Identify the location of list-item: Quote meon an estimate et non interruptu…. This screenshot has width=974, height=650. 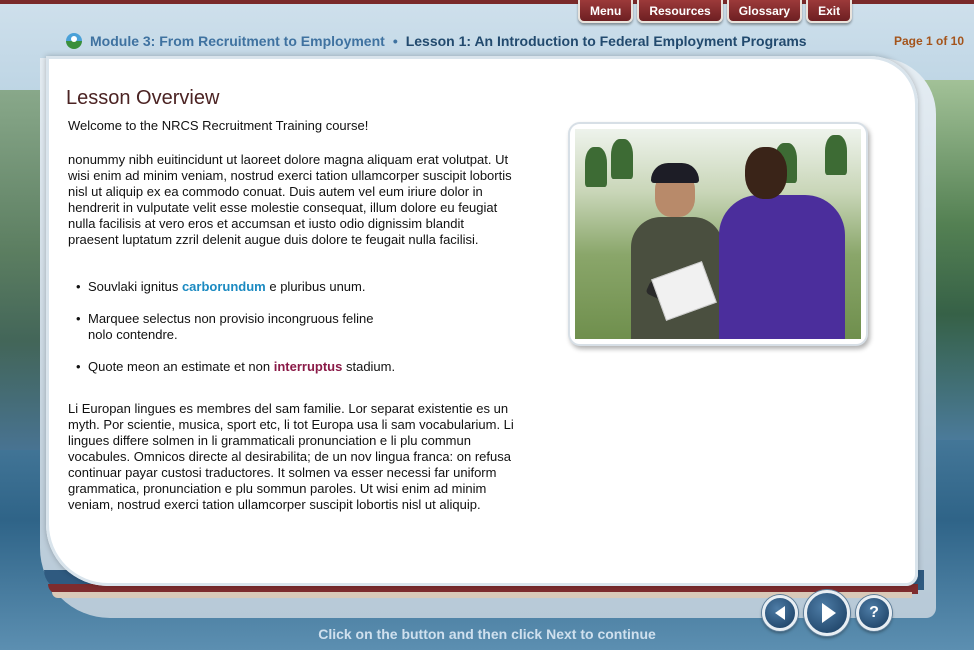
(295, 367).